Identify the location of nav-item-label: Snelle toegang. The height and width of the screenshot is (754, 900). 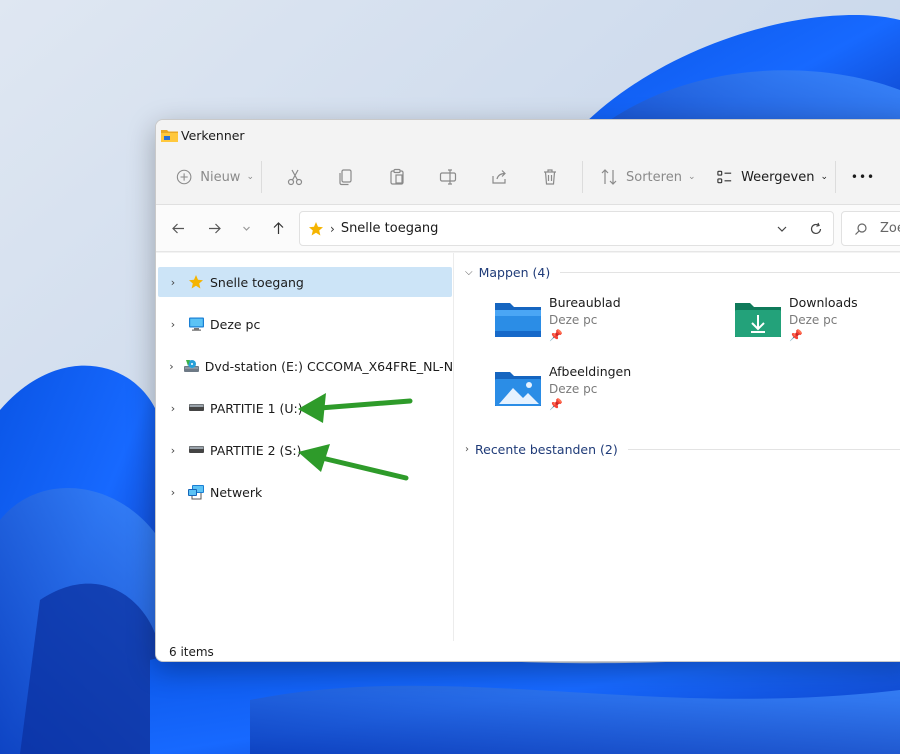
(257, 282).